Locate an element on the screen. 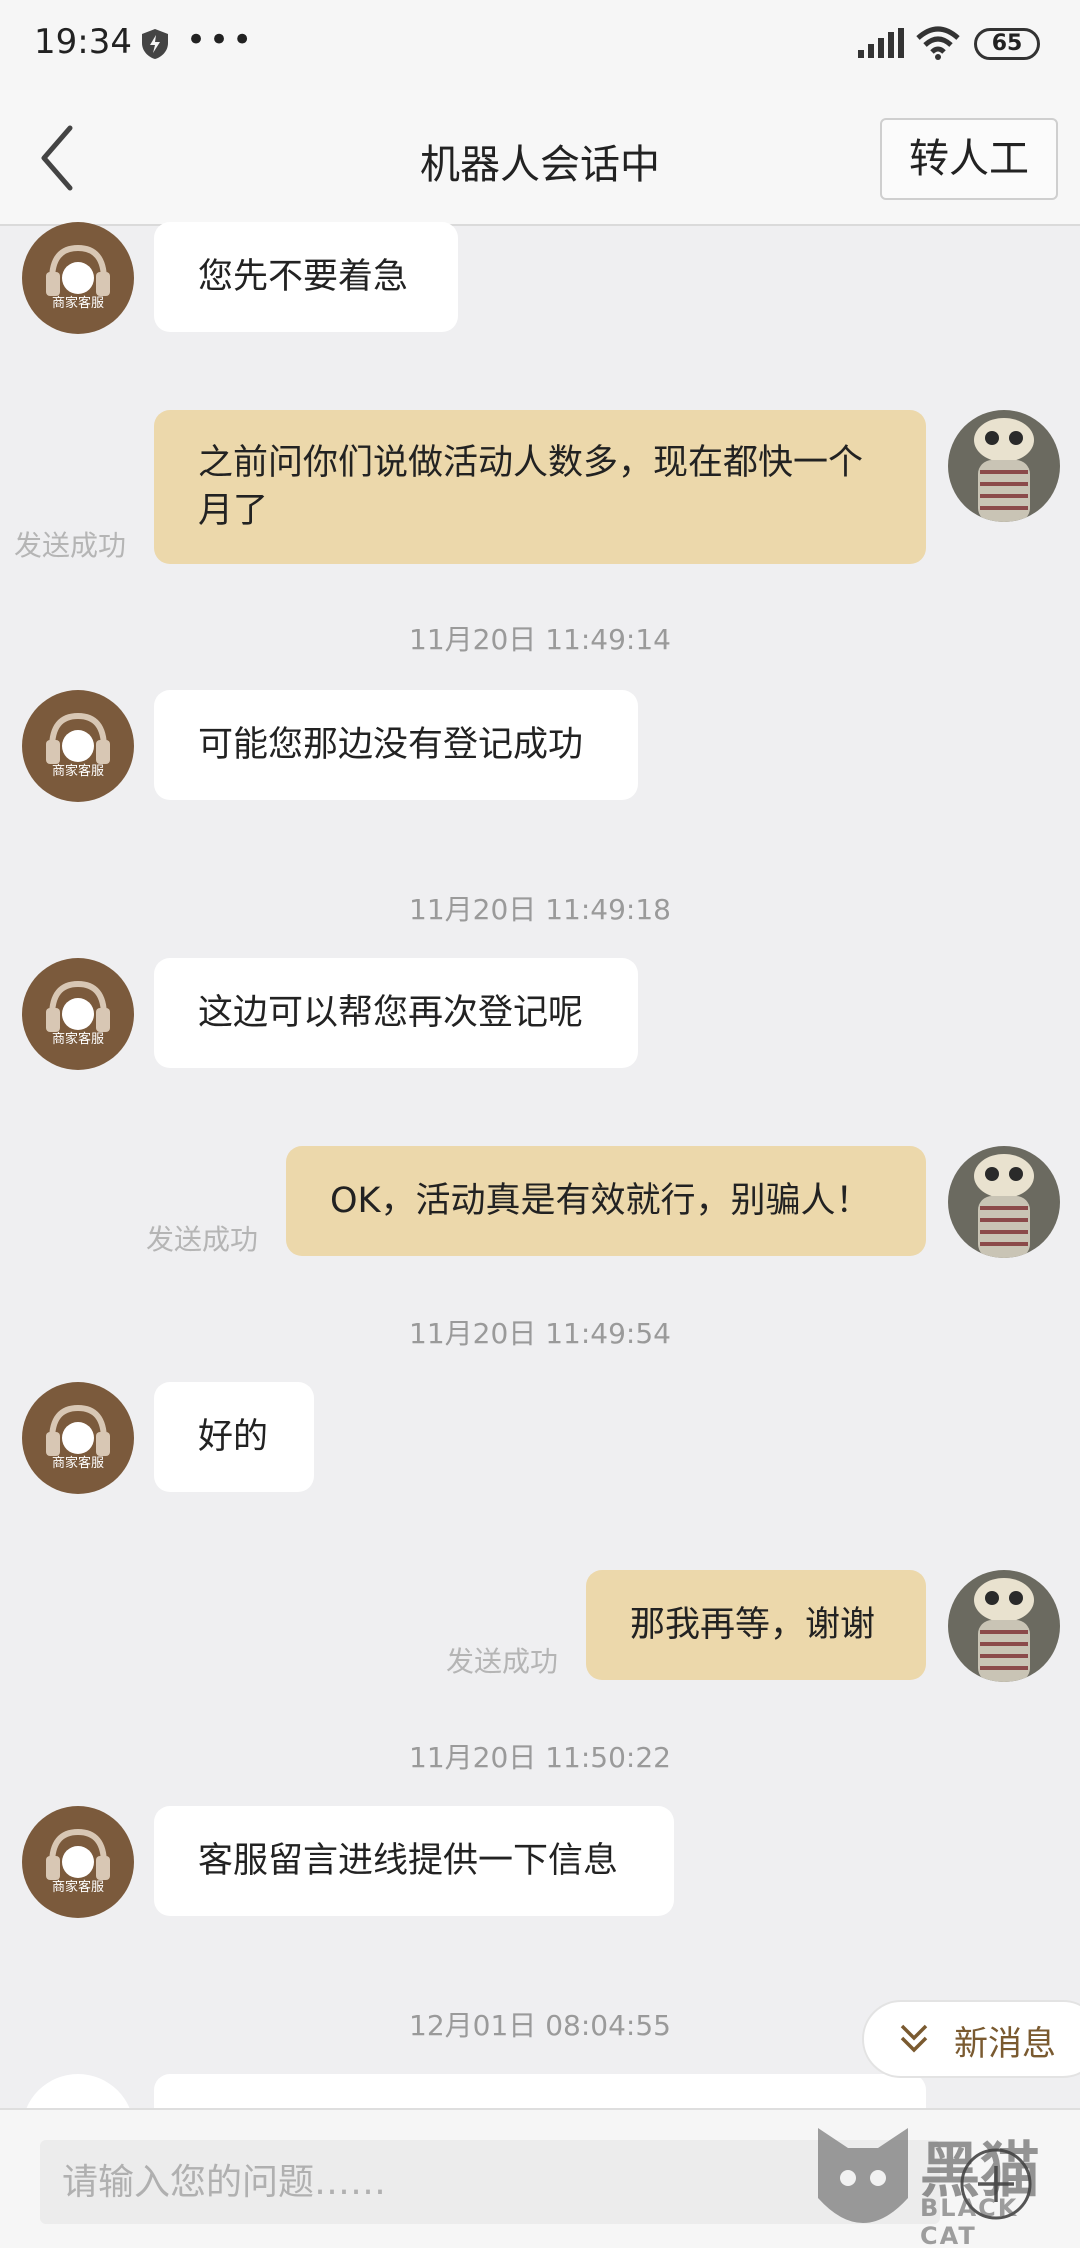 This screenshot has height=2248, width=1080. message-input is located at coordinates (490, 2182).